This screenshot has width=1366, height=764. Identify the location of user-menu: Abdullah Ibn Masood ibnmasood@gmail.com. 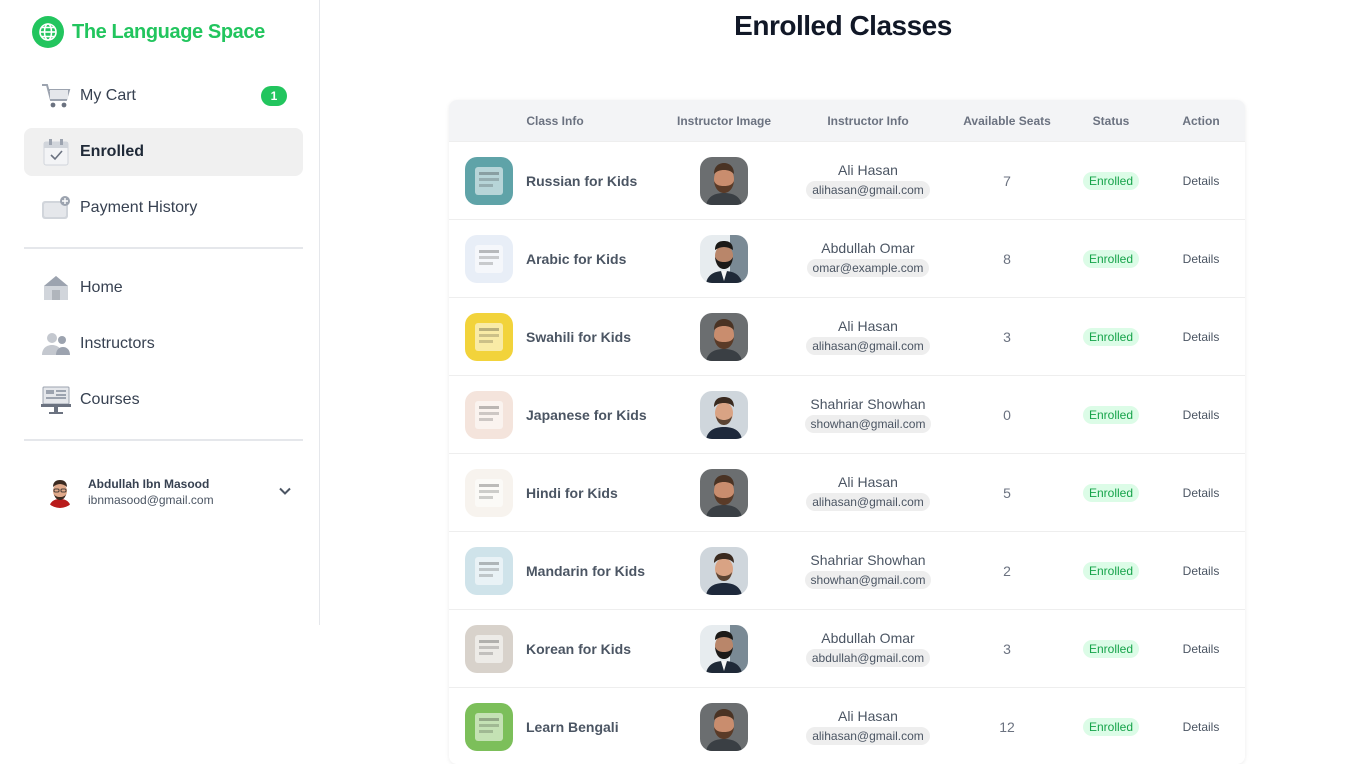
(173, 492).